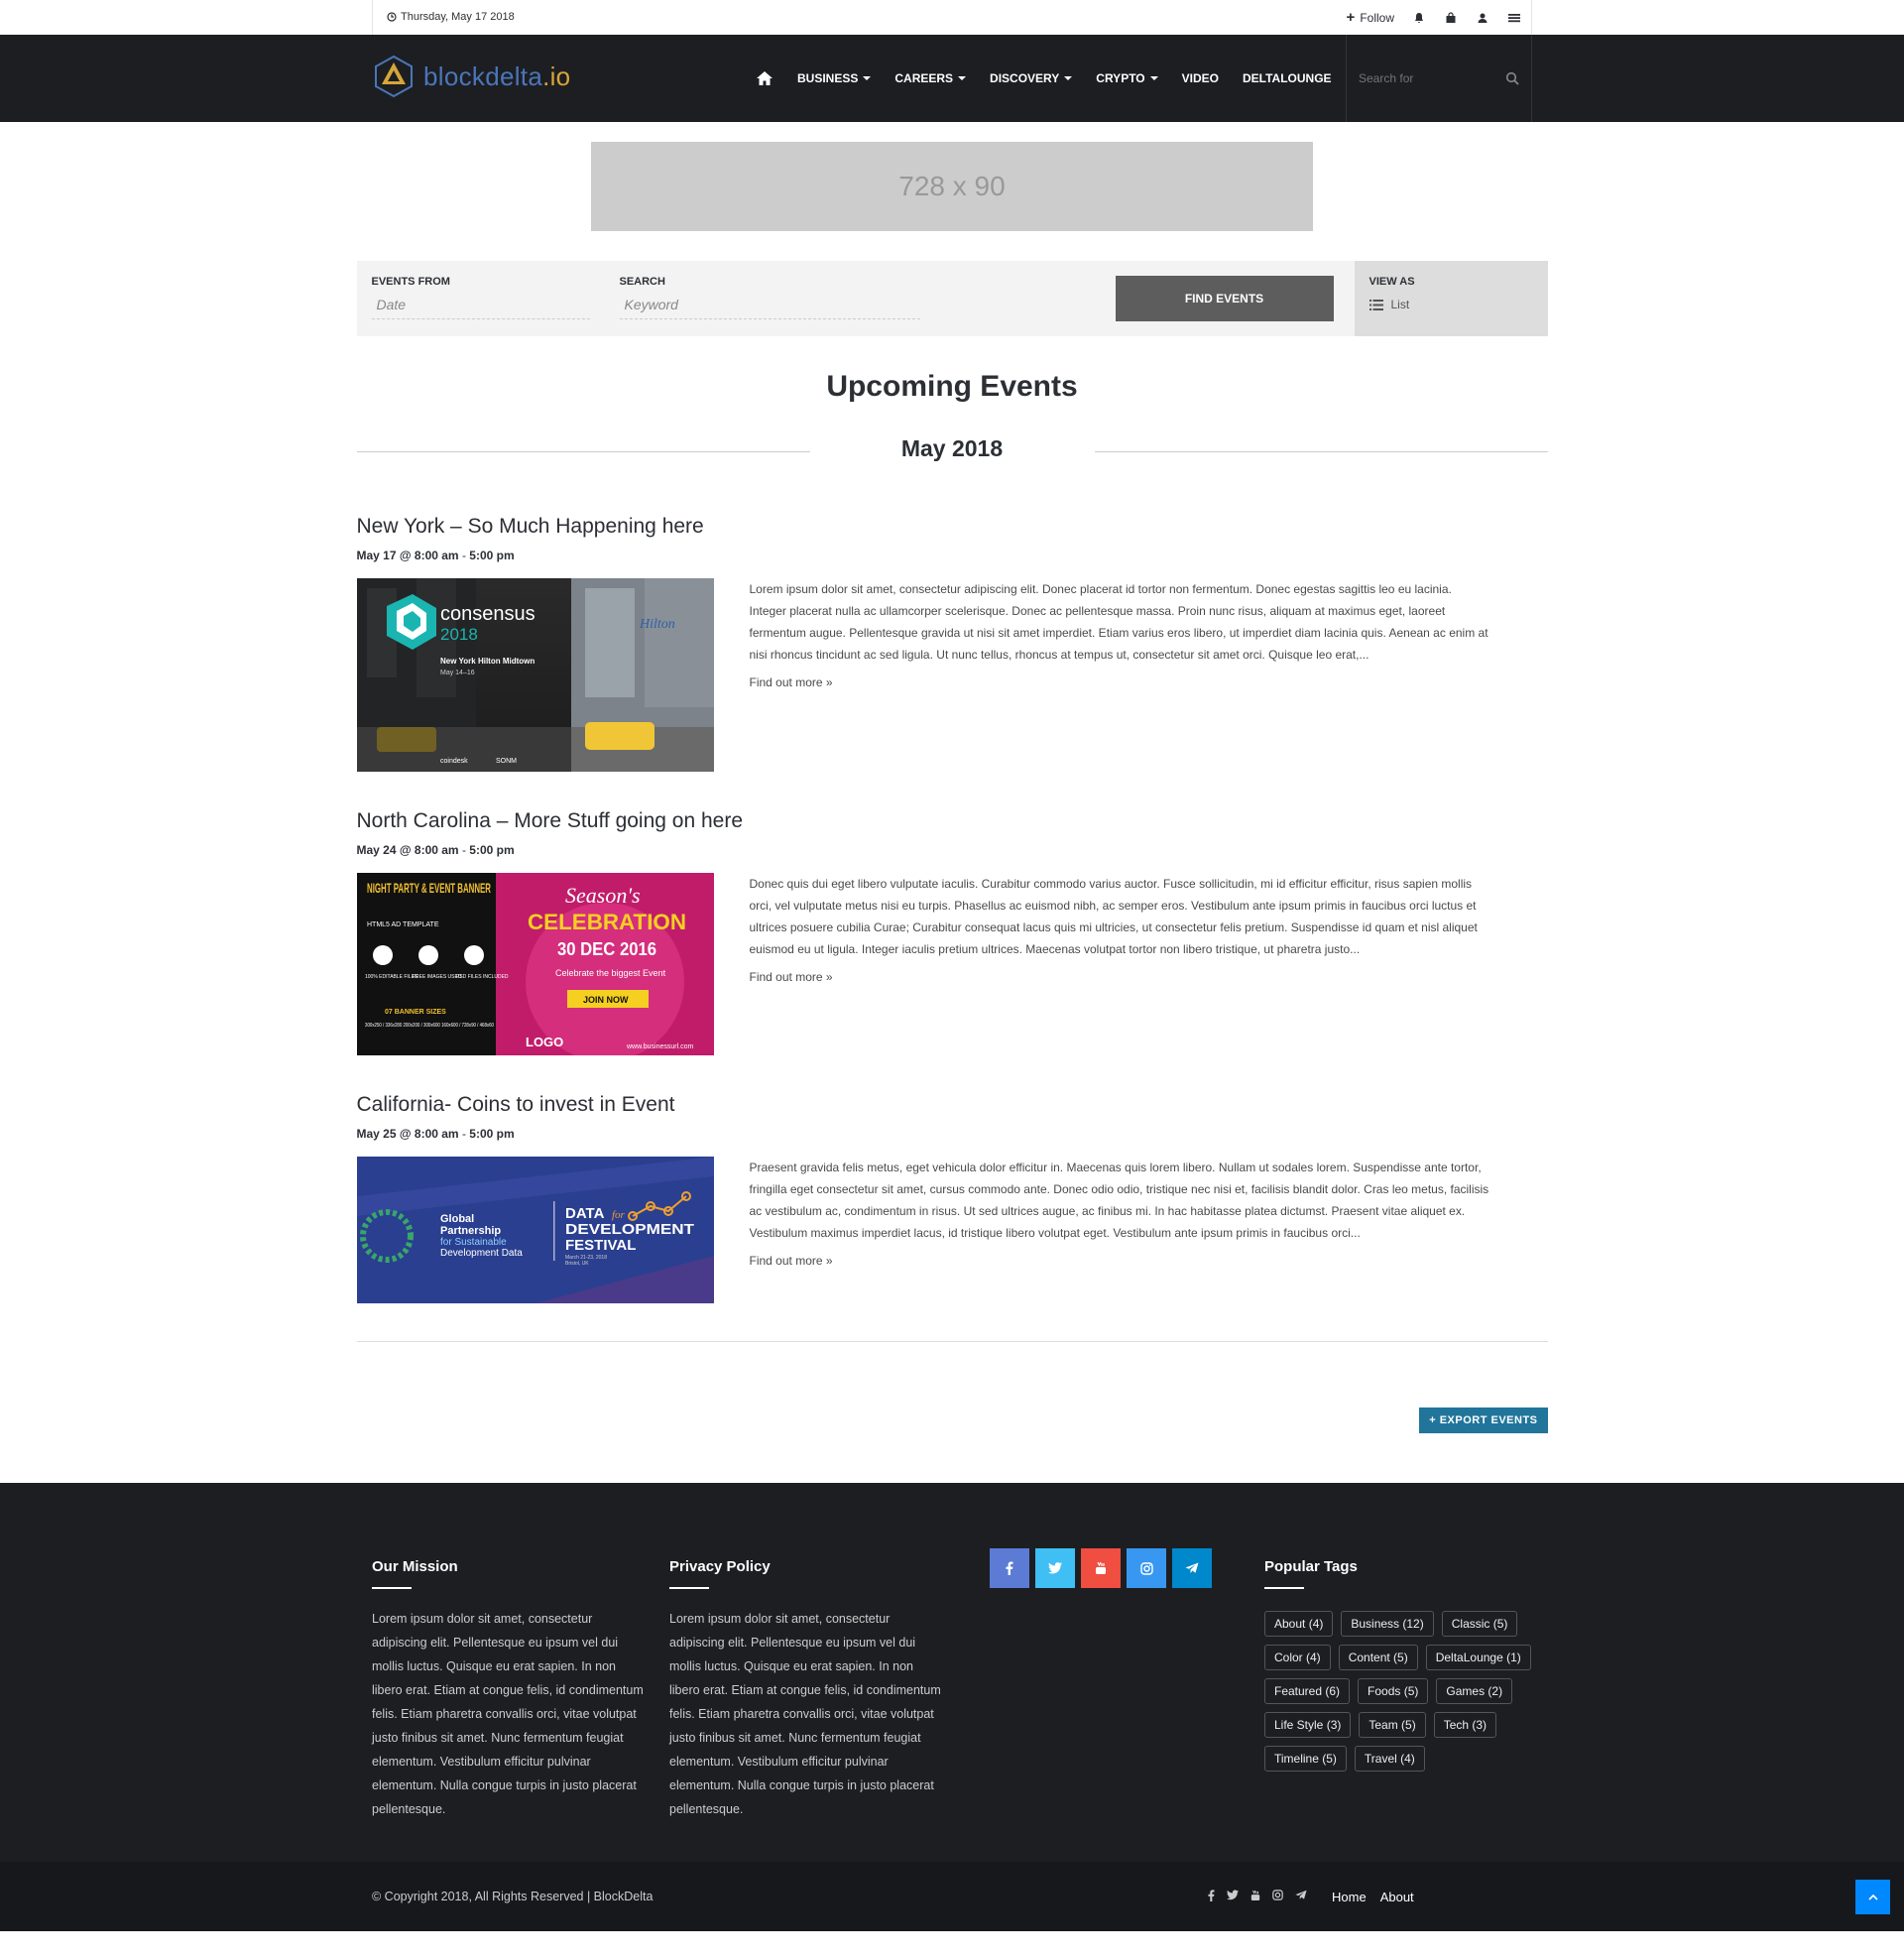 The height and width of the screenshot is (1958, 1904). I want to click on search-icon, so click(1512, 78).